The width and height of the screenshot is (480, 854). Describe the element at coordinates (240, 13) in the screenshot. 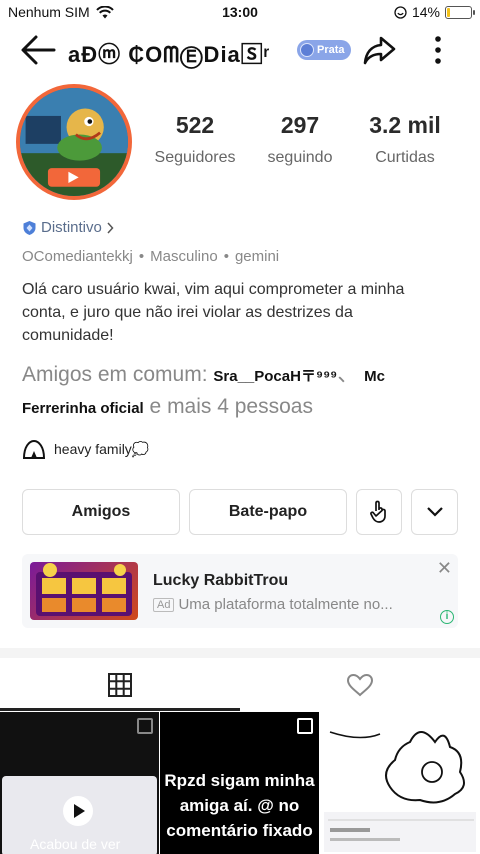

I see `status-bar: Nenhum SIM 13:00 14%` at that location.